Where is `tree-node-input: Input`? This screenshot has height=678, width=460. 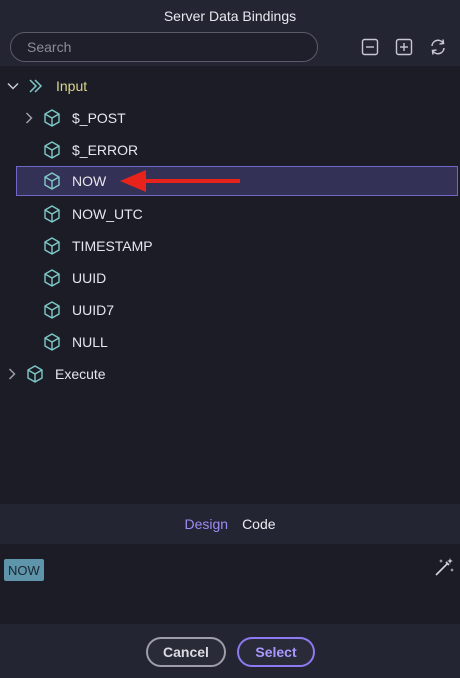 tree-node-input: Input is located at coordinates (230, 86).